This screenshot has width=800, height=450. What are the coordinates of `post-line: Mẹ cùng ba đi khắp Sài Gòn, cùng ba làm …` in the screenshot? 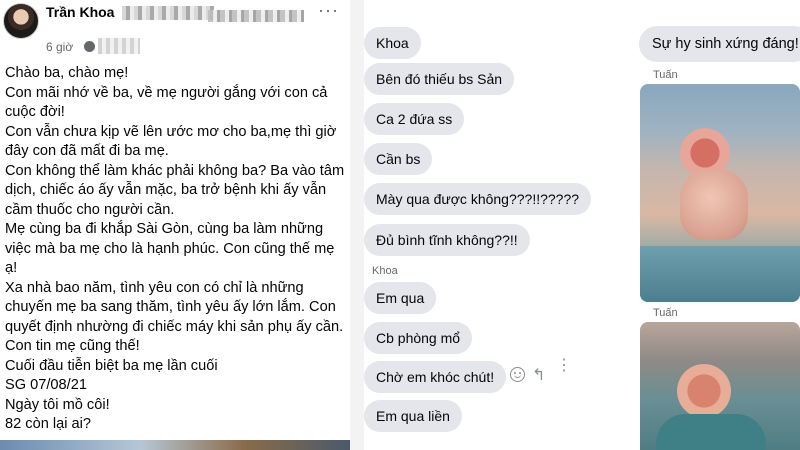 It's located at (170, 248).